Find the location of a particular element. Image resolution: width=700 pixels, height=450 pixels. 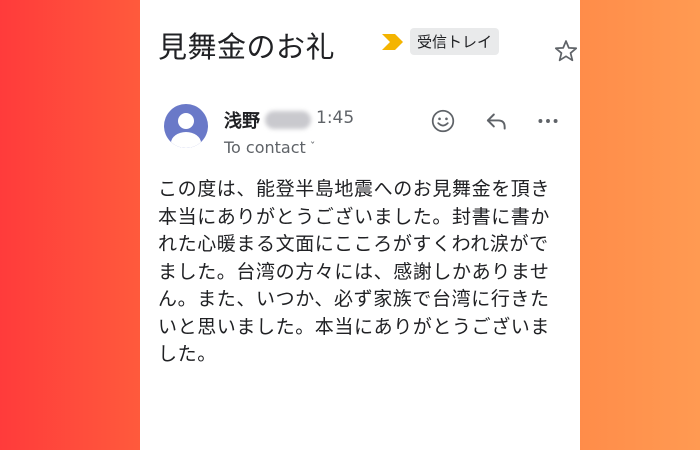

email-subject: 見舞金のお礼 is located at coordinates (247, 47).